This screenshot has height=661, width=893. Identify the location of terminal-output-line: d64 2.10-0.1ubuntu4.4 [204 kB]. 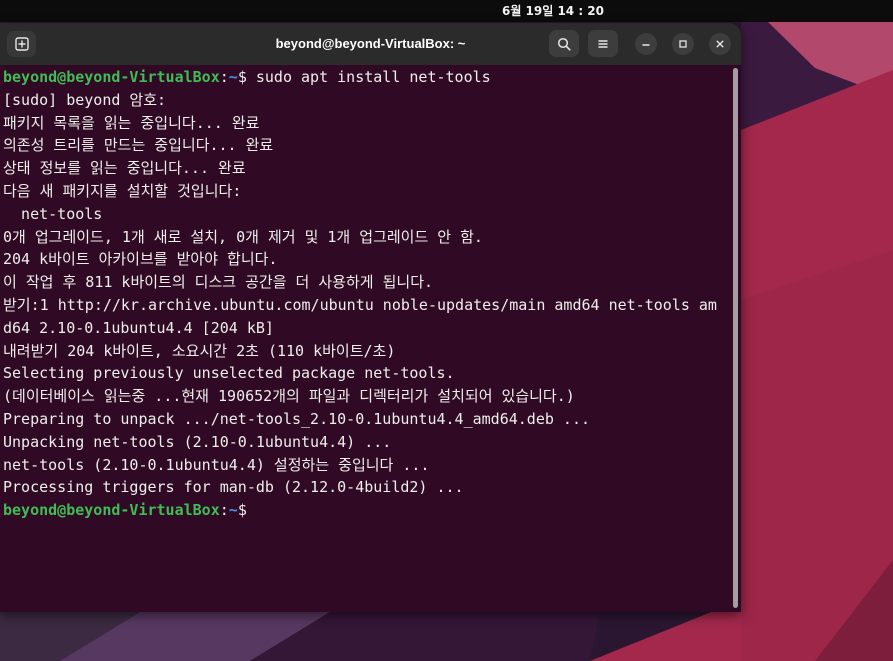
(138, 327).